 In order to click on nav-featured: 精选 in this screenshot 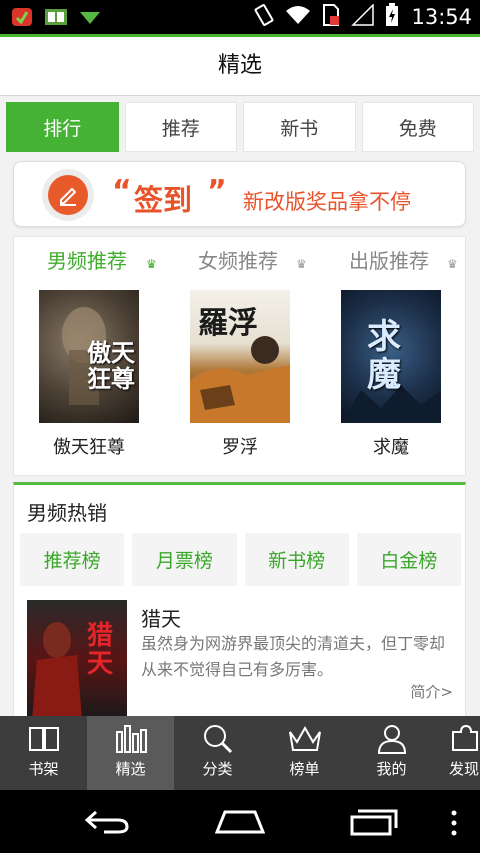, I will do `click(130, 753)`.